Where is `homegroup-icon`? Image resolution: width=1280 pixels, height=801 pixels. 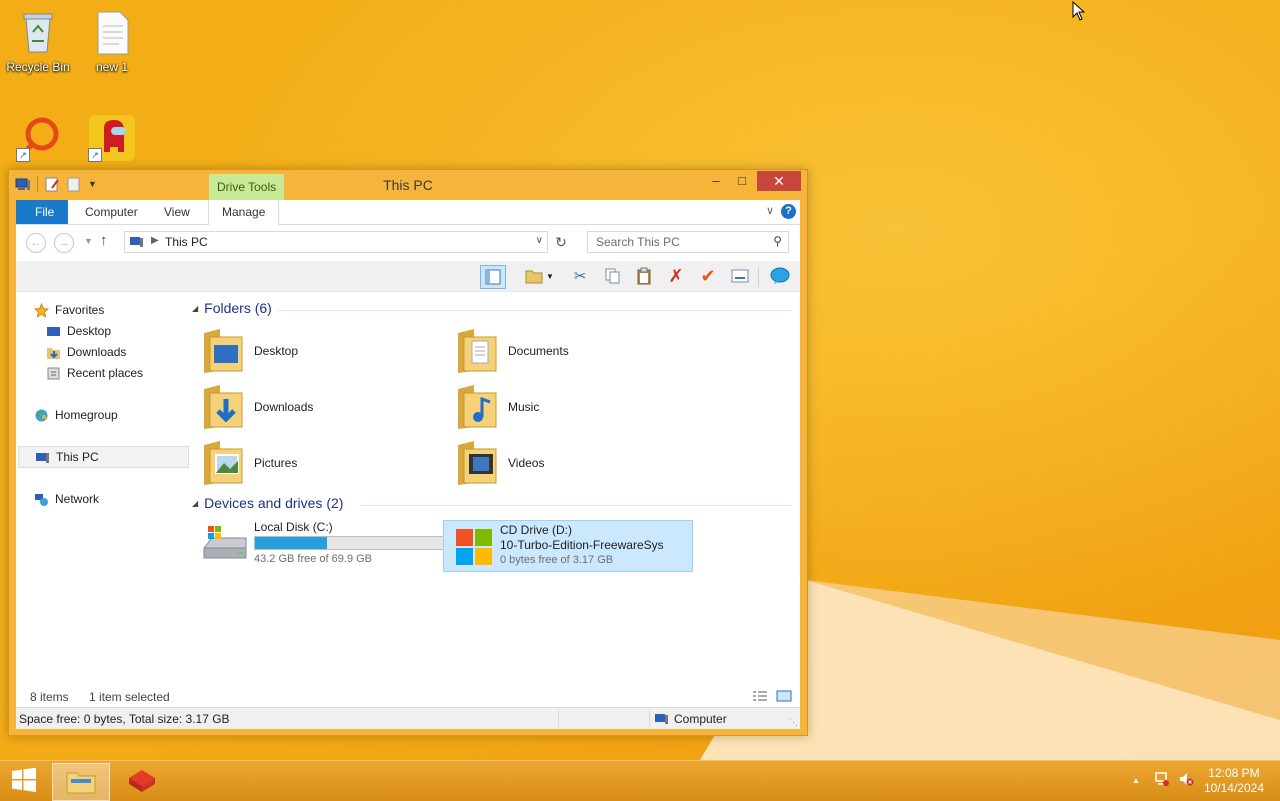
homegroup-icon is located at coordinates (41, 415).